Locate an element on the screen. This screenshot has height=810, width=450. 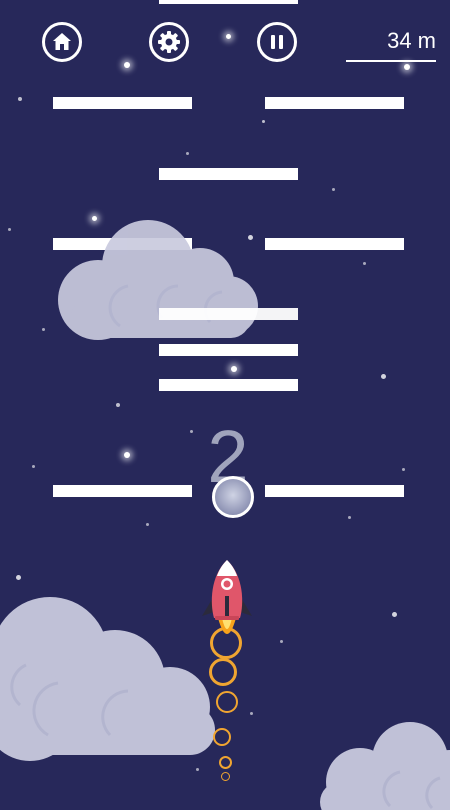
gear-icon is located at coordinates (169, 42).